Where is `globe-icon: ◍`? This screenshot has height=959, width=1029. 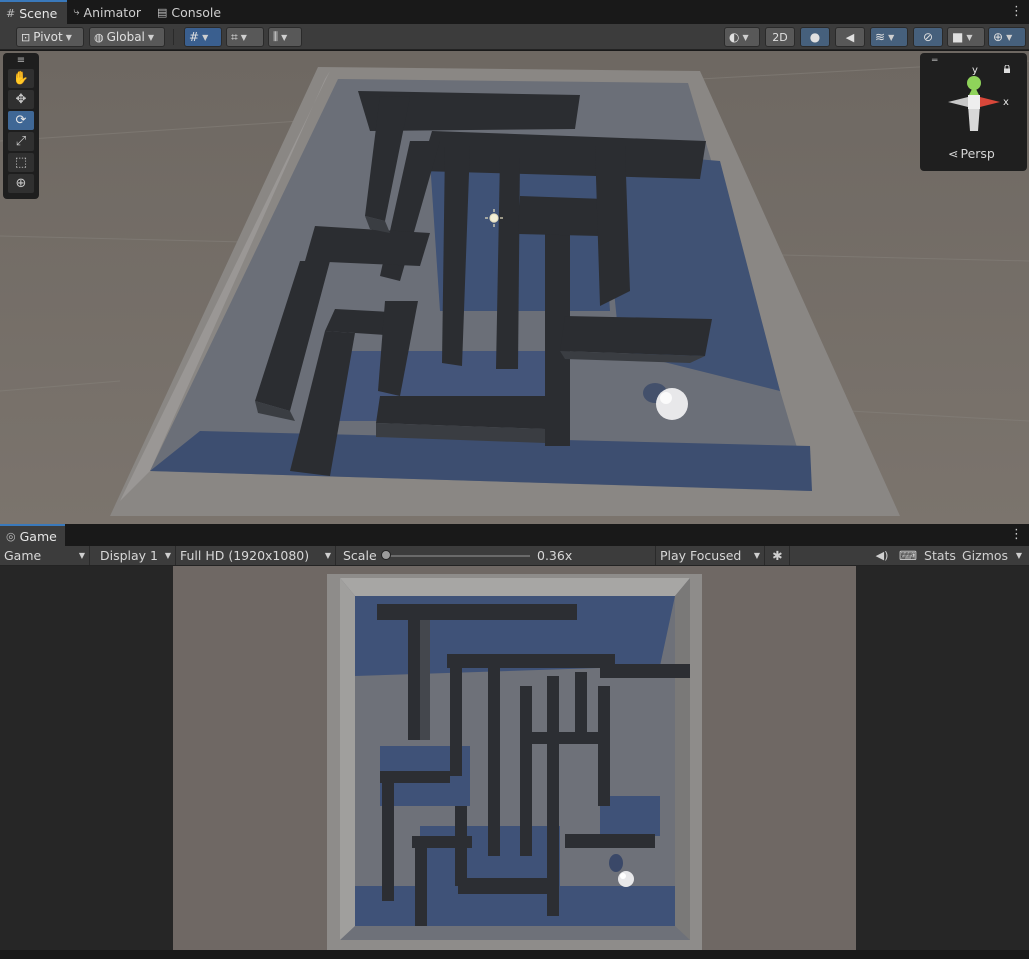
globe-icon: ◍ is located at coordinates (99, 37).